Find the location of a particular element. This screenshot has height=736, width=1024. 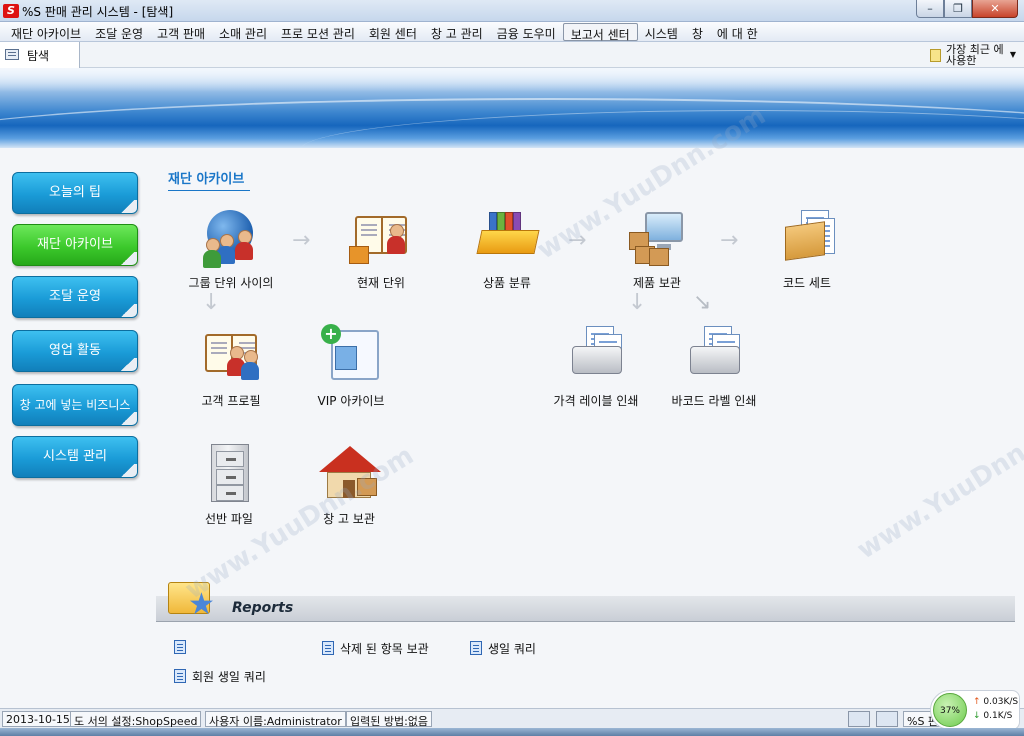

network-speed-widget: 37% ↑ 0.03K/S ↓ 0.1K/S is located at coordinates (975, 710).